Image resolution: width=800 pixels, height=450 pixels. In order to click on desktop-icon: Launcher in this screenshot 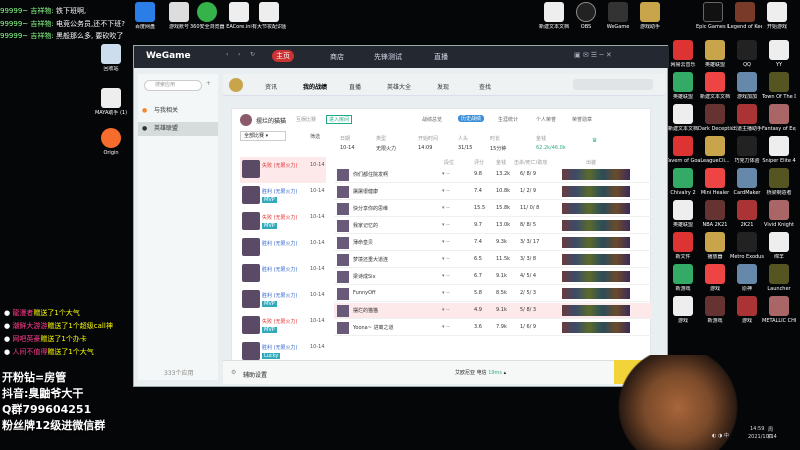, I will do `click(779, 278)`.